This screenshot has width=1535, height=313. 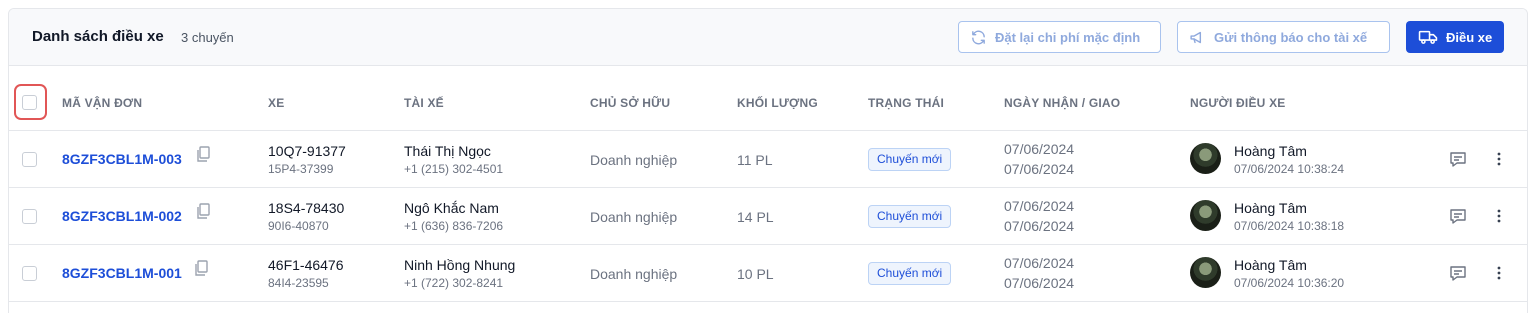 I want to click on refresh-icon, so click(x=978, y=37).